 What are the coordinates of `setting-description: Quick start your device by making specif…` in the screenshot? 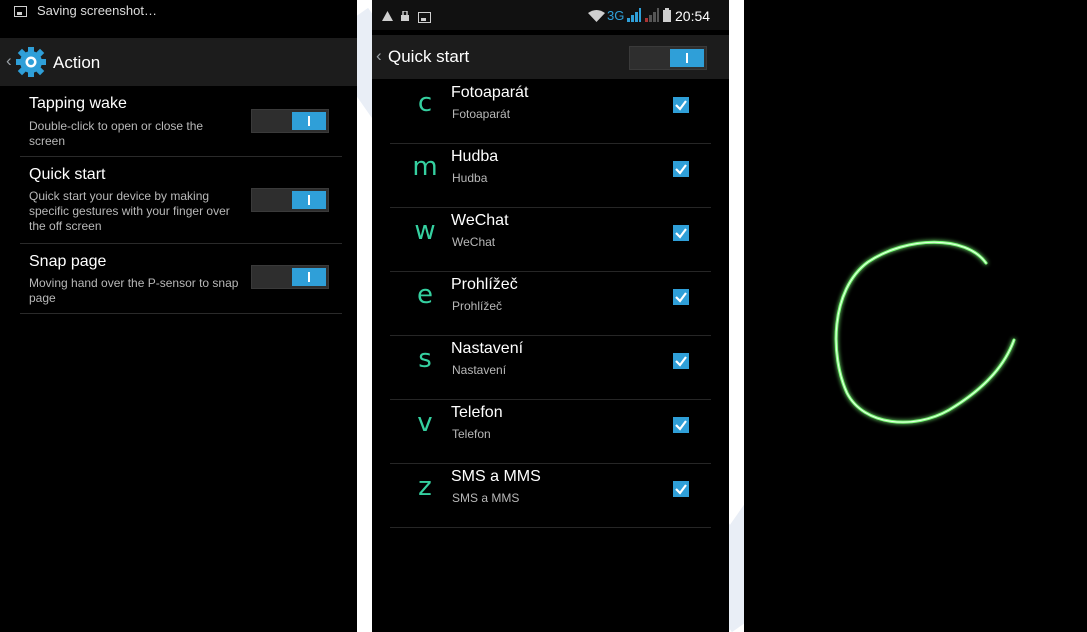 It's located at (129, 211).